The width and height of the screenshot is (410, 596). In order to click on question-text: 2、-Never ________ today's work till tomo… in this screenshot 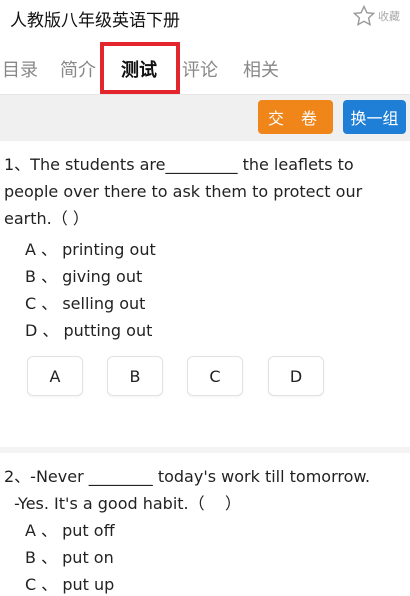, I will do `click(187, 490)`.